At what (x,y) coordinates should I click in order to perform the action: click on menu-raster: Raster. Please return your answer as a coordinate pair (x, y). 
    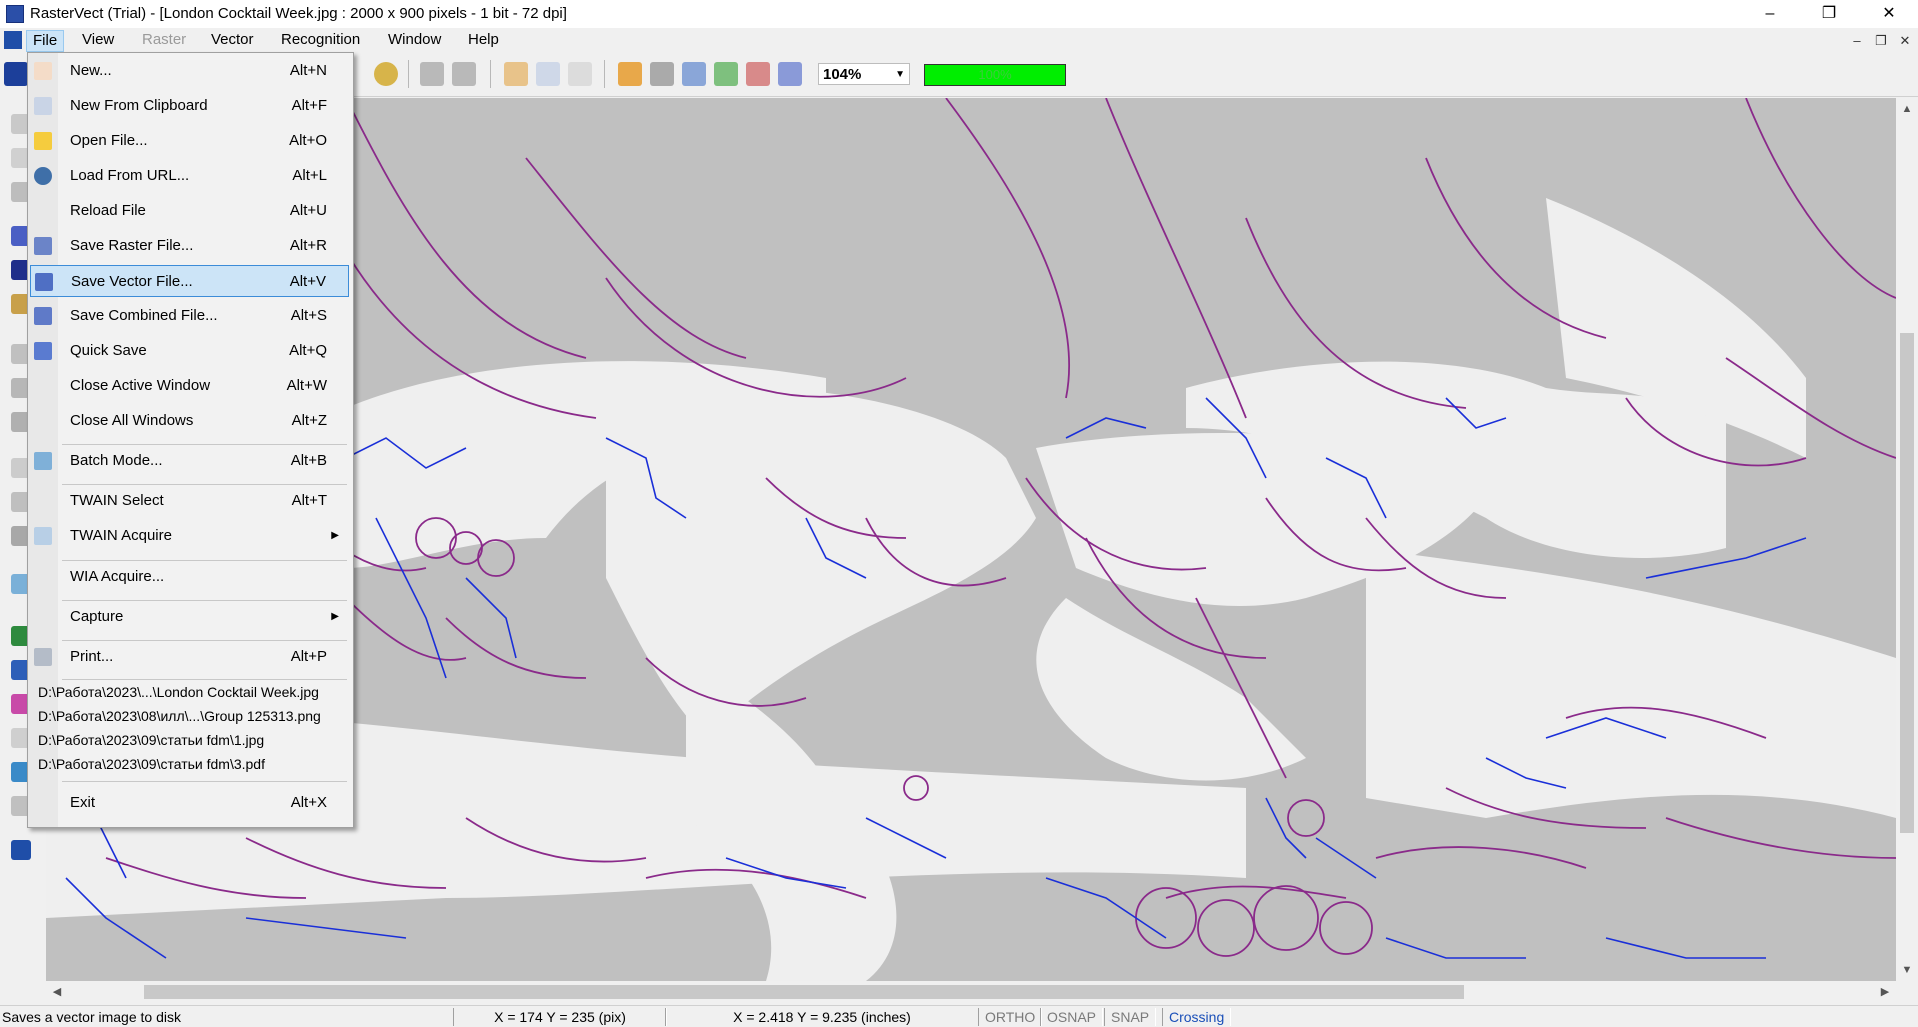
    Looking at the image, I should click on (164, 40).